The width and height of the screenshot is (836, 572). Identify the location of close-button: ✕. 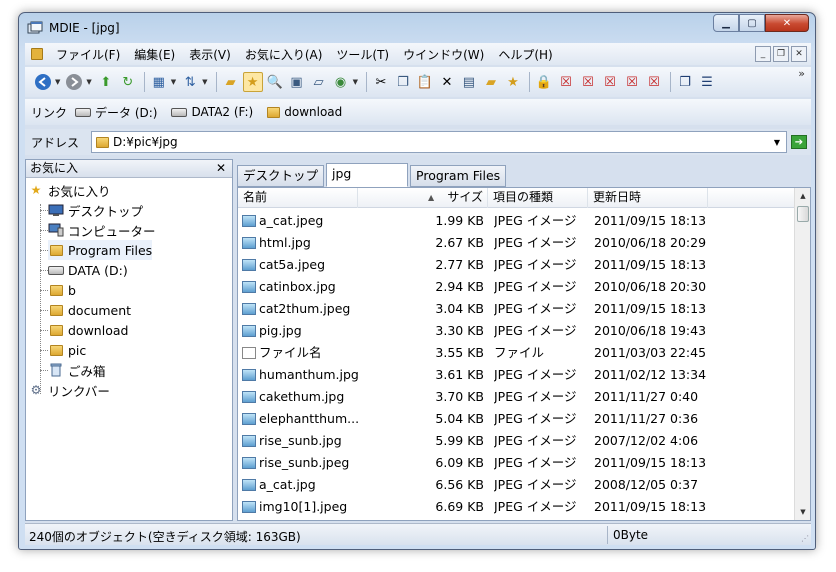
(787, 23).